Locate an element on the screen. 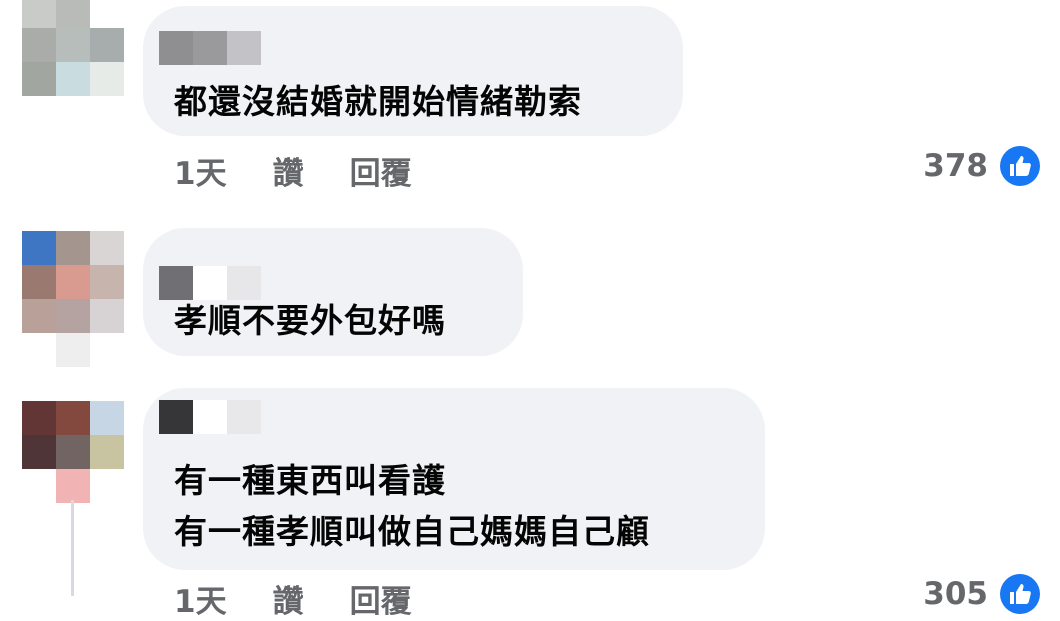 The height and width of the screenshot is (621, 1060). comment-text: 都還沒結婚就開始情緒勒索 is located at coordinates (378, 101).